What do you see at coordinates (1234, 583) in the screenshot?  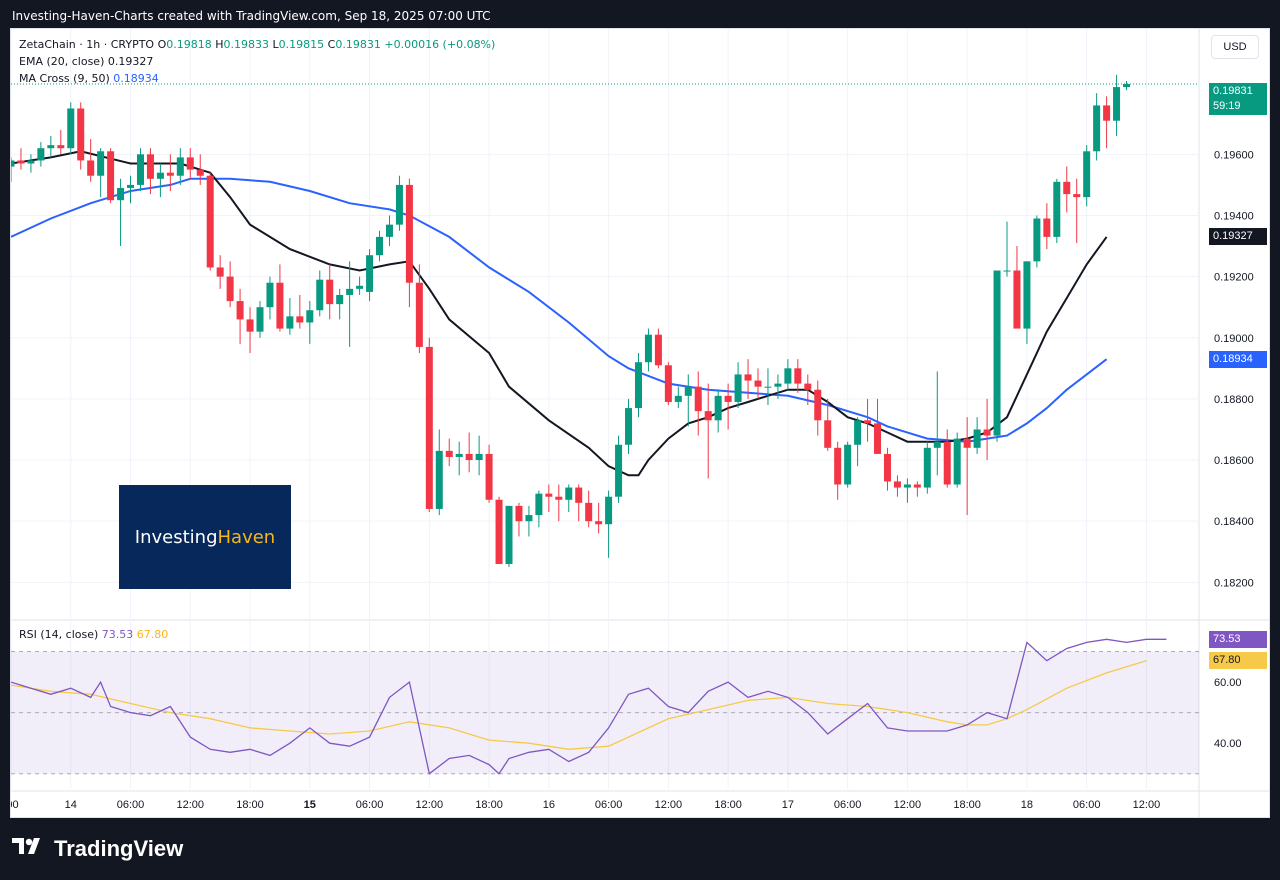 I see `price-tick-label: 0.18200` at bounding box center [1234, 583].